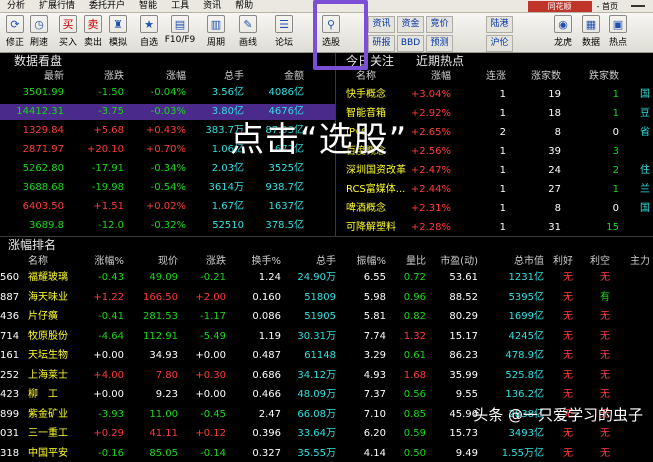  I want to click on hot-row: 快手概念 +3.04% 1 19 1 国, so click(494, 95).